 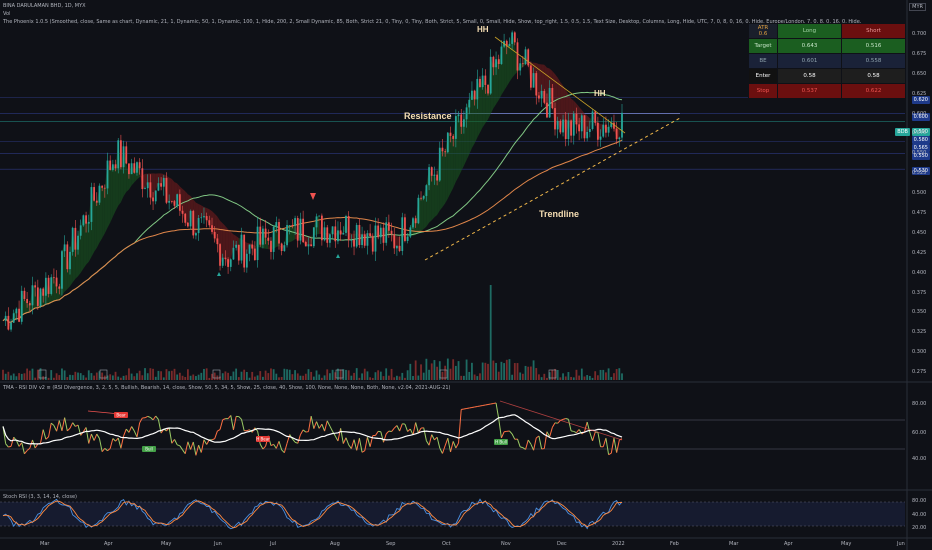 What do you see at coordinates (446, 544) in the screenshot?
I see `time-xtick: Oct` at bounding box center [446, 544].